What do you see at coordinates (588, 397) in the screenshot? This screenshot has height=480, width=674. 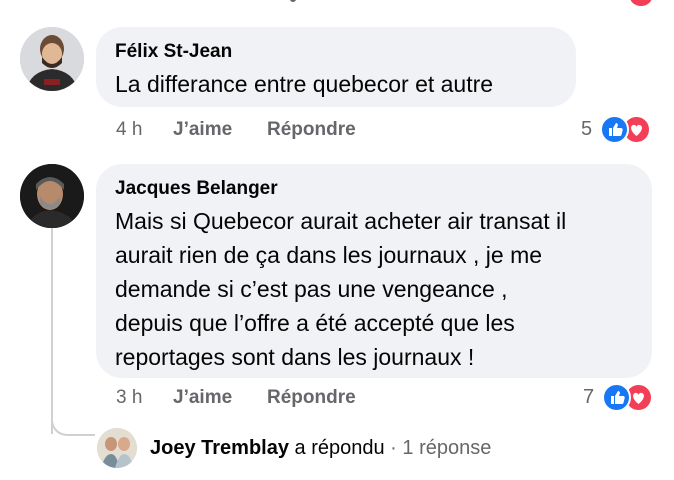 I see `reaction-count: 7` at bounding box center [588, 397].